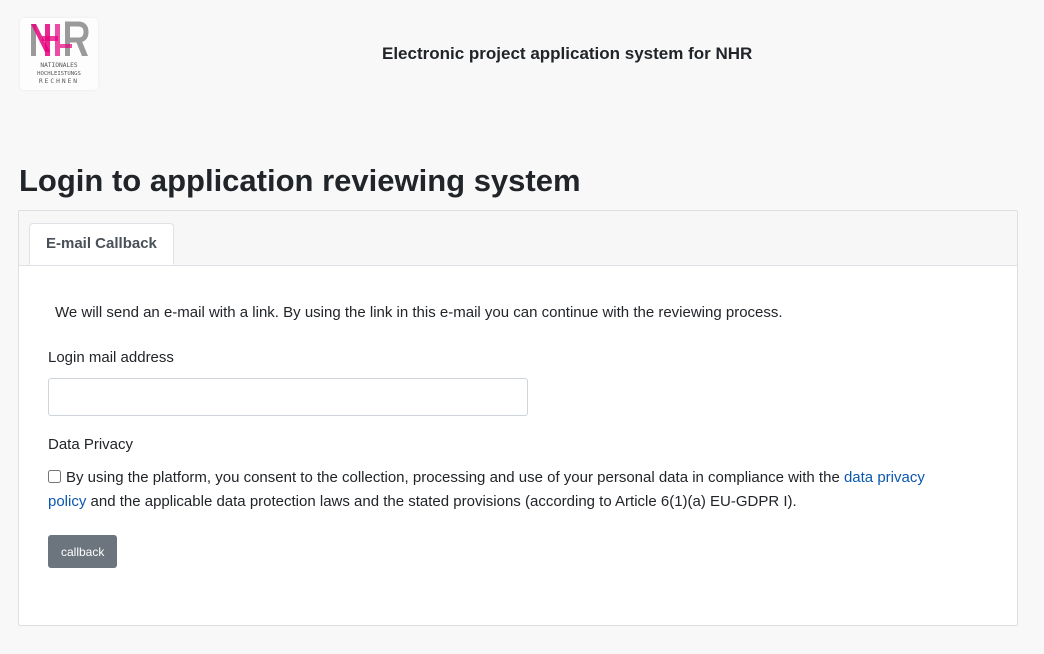 The width and height of the screenshot is (1044, 654). Describe the element at coordinates (59, 65) in the screenshot. I see `logo-line-1: NATIONALES` at that location.